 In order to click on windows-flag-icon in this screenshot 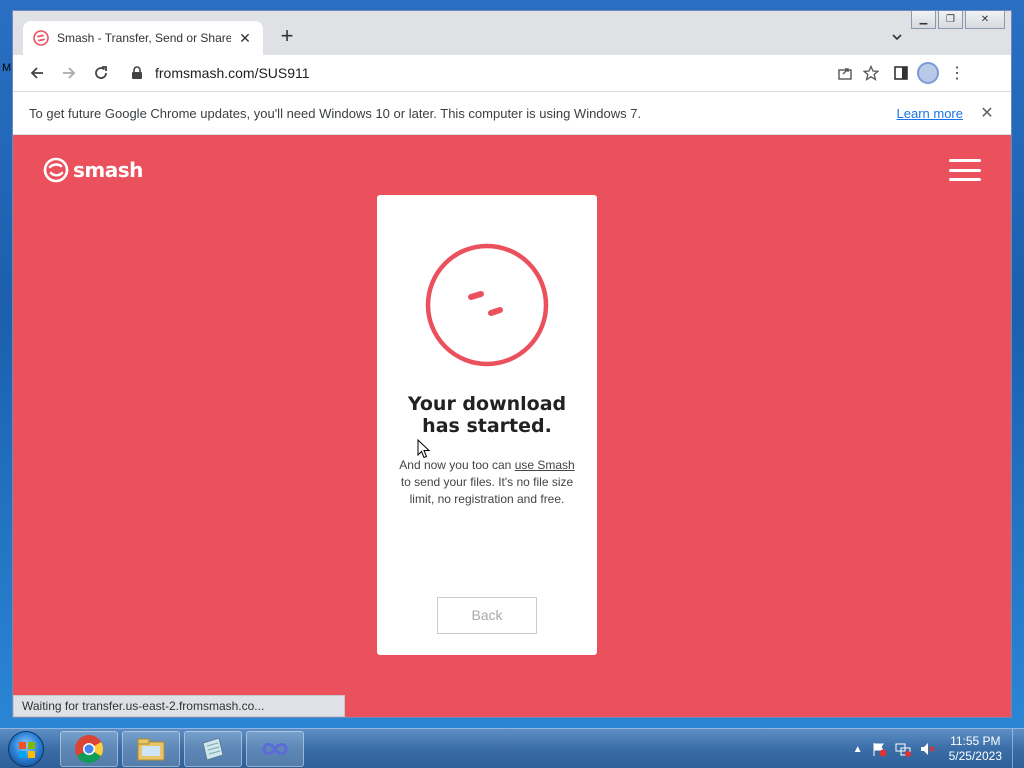, I will do `click(27, 750)`.